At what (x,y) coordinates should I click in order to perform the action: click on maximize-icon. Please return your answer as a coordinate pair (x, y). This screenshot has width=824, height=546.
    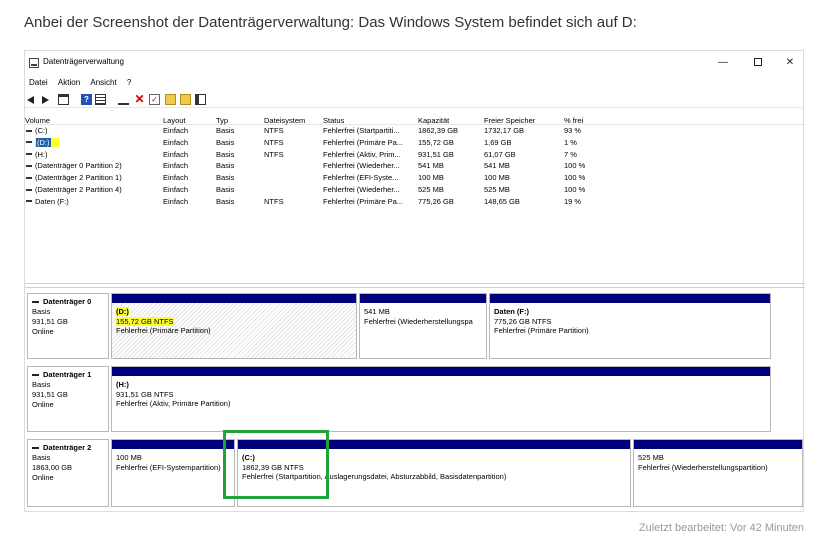
    Looking at the image, I should click on (758, 62).